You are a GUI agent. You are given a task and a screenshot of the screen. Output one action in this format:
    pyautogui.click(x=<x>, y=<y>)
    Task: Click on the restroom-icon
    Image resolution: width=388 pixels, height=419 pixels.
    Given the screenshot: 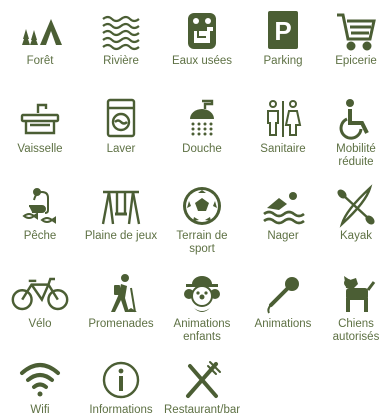 What is the action you would take?
    pyautogui.click(x=283, y=119)
    